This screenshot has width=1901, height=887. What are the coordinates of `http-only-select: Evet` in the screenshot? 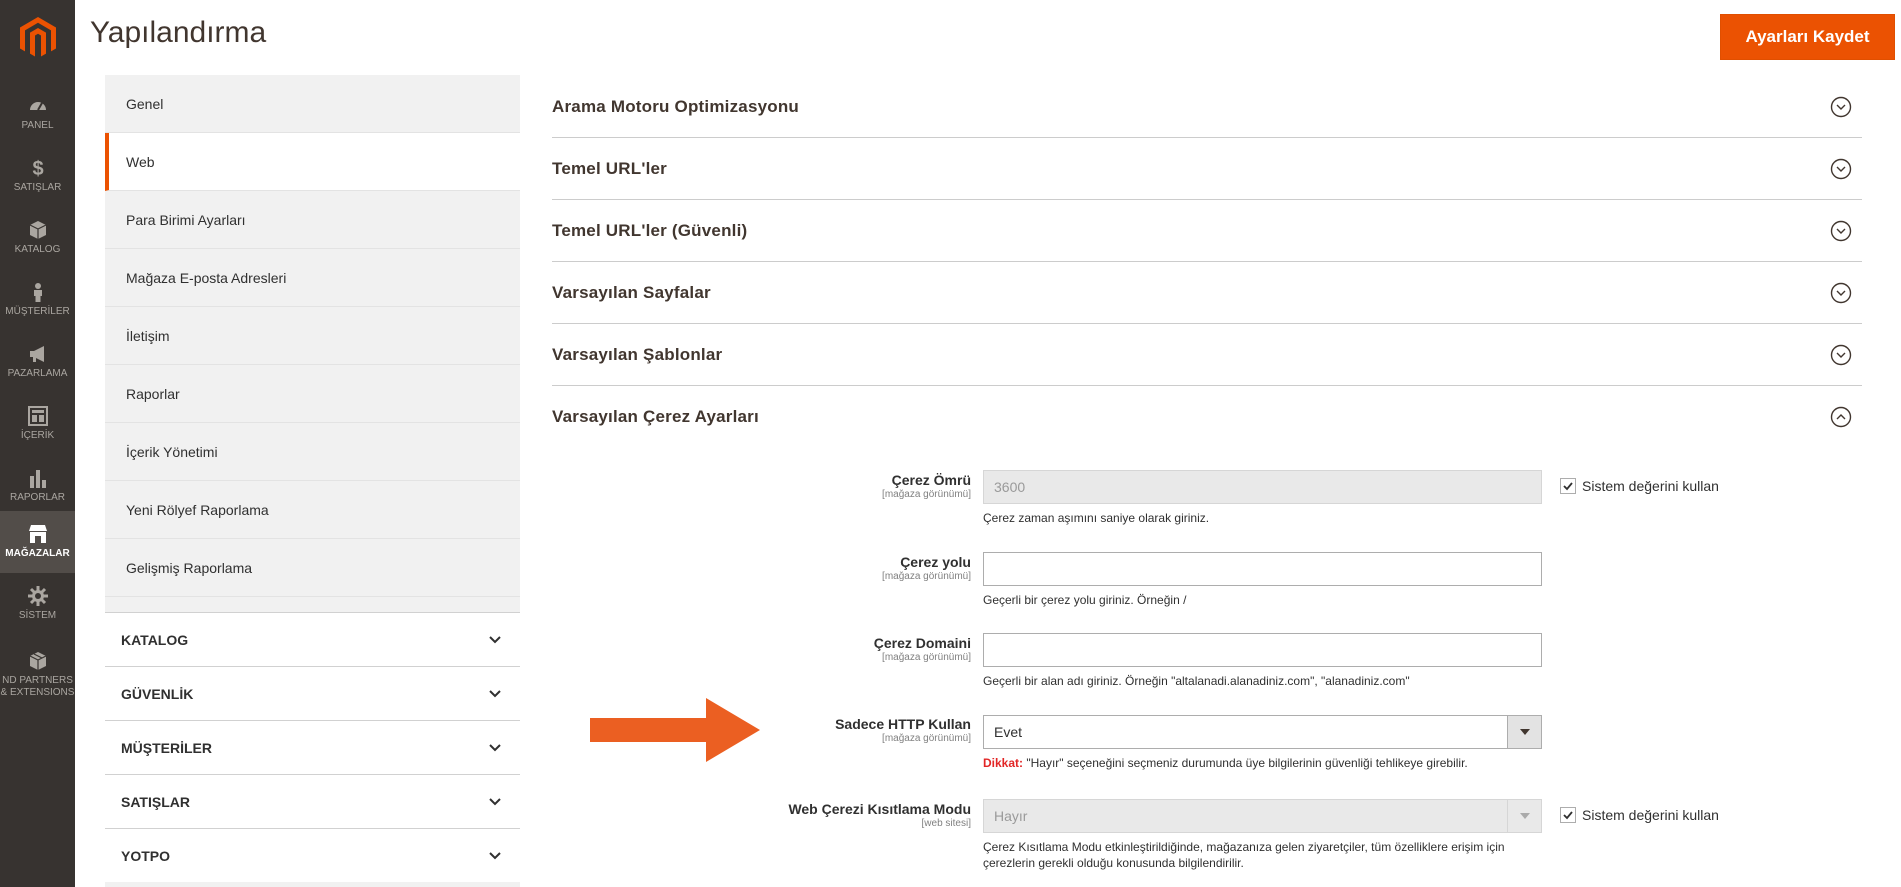 It's located at (1262, 732).